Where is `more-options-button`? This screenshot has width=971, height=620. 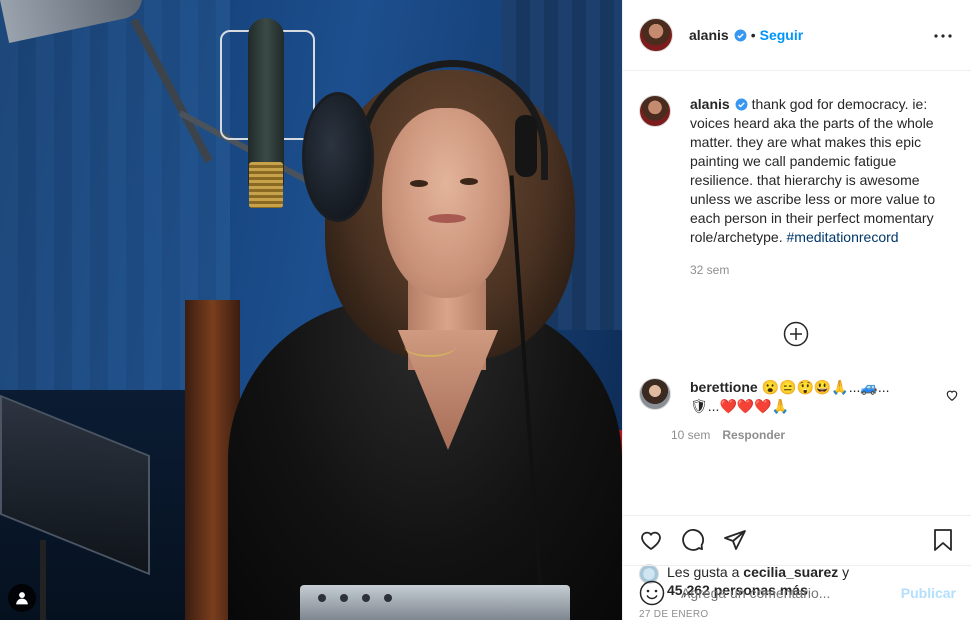
more-options-button is located at coordinates (943, 36).